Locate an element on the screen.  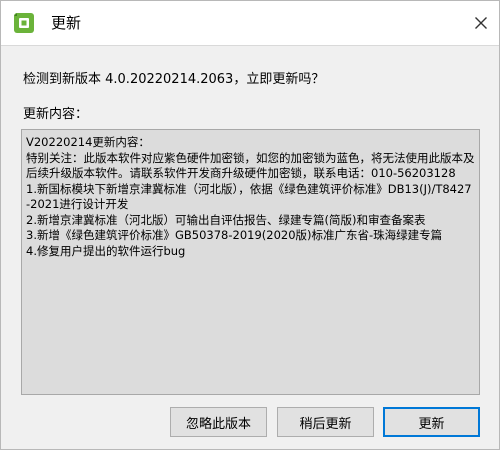
skip-version-button: 忽略此版本 is located at coordinates (218, 422).